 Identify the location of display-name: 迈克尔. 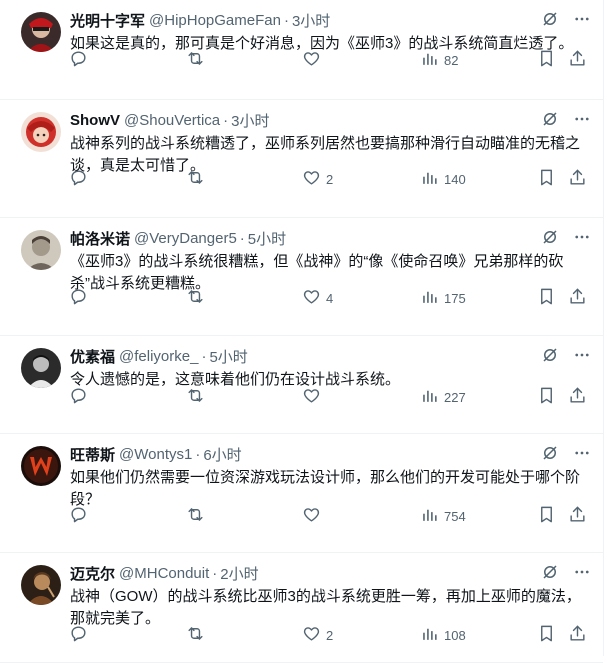
(92, 573).